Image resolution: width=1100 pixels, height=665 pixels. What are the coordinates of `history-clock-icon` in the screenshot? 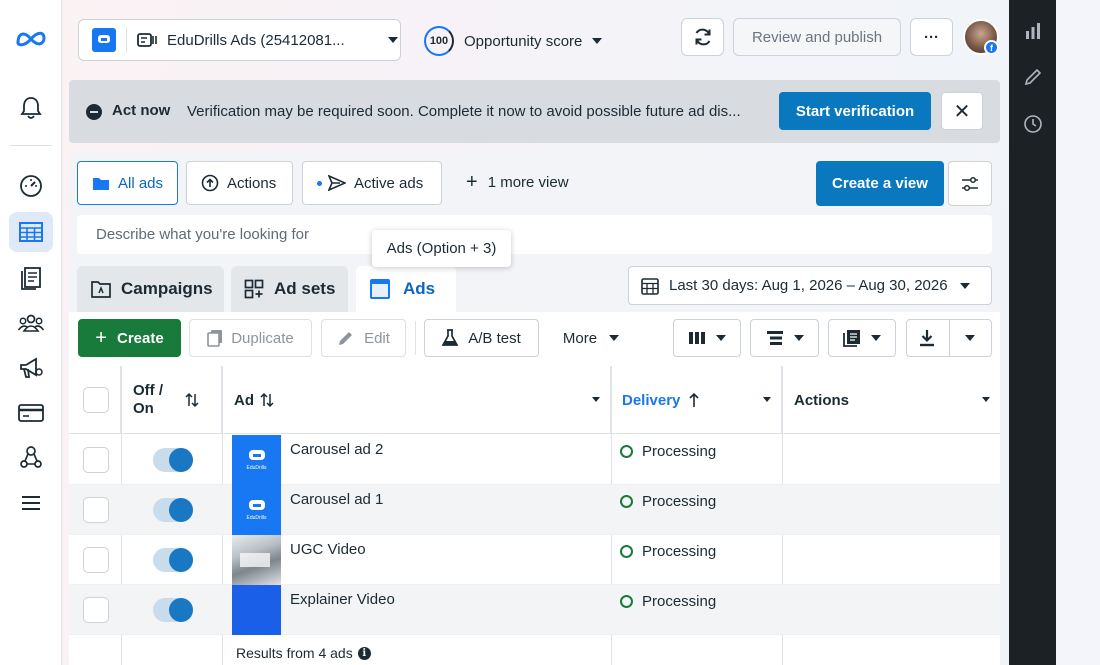 It's located at (1033, 124).